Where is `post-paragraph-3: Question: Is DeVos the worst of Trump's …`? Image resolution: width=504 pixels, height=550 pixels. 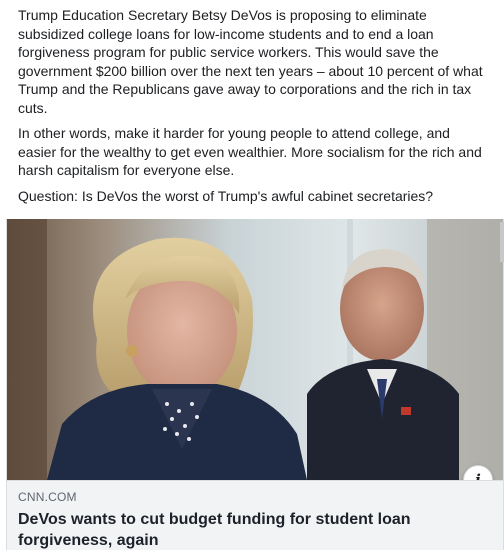 post-paragraph-3: Question: Is DeVos the worst of Trump's … is located at coordinates (226, 195).